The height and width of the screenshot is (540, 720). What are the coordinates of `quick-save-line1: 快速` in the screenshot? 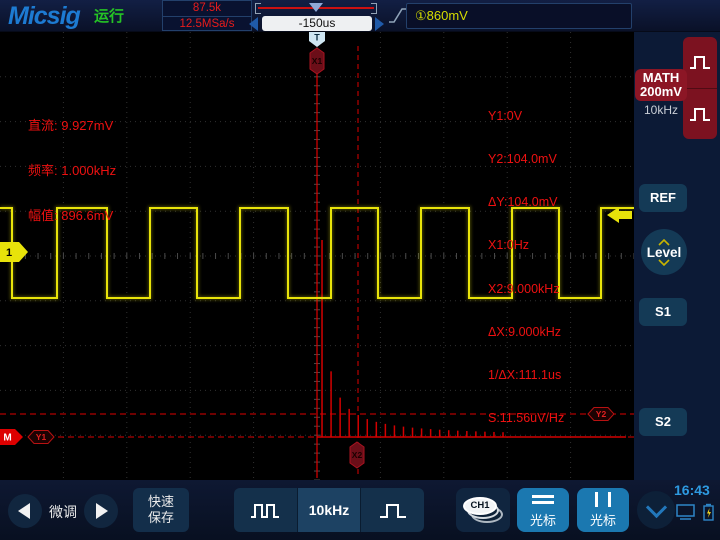 It's located at (160, 501).